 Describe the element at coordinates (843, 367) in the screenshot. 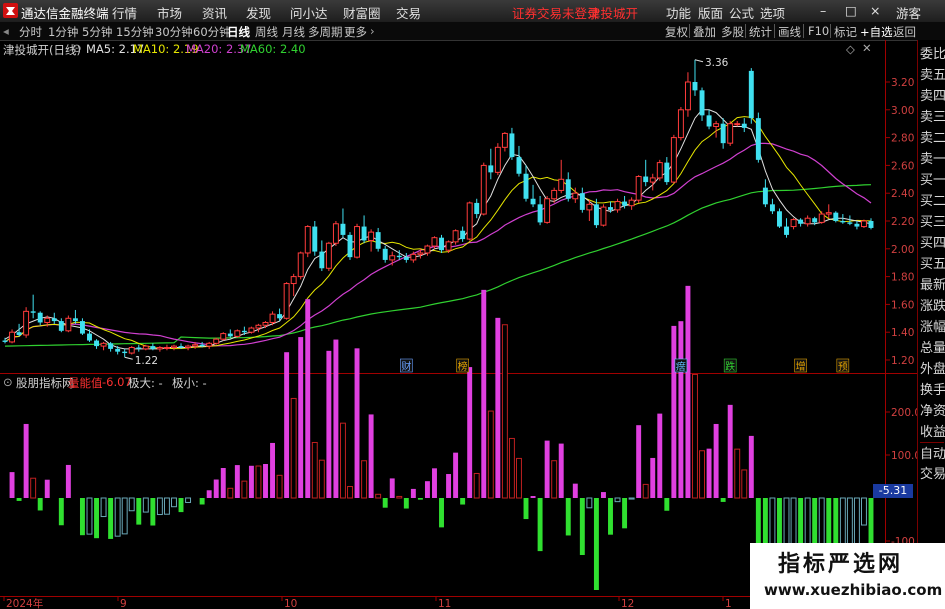

I see `event-marker-6: 预` at that location.